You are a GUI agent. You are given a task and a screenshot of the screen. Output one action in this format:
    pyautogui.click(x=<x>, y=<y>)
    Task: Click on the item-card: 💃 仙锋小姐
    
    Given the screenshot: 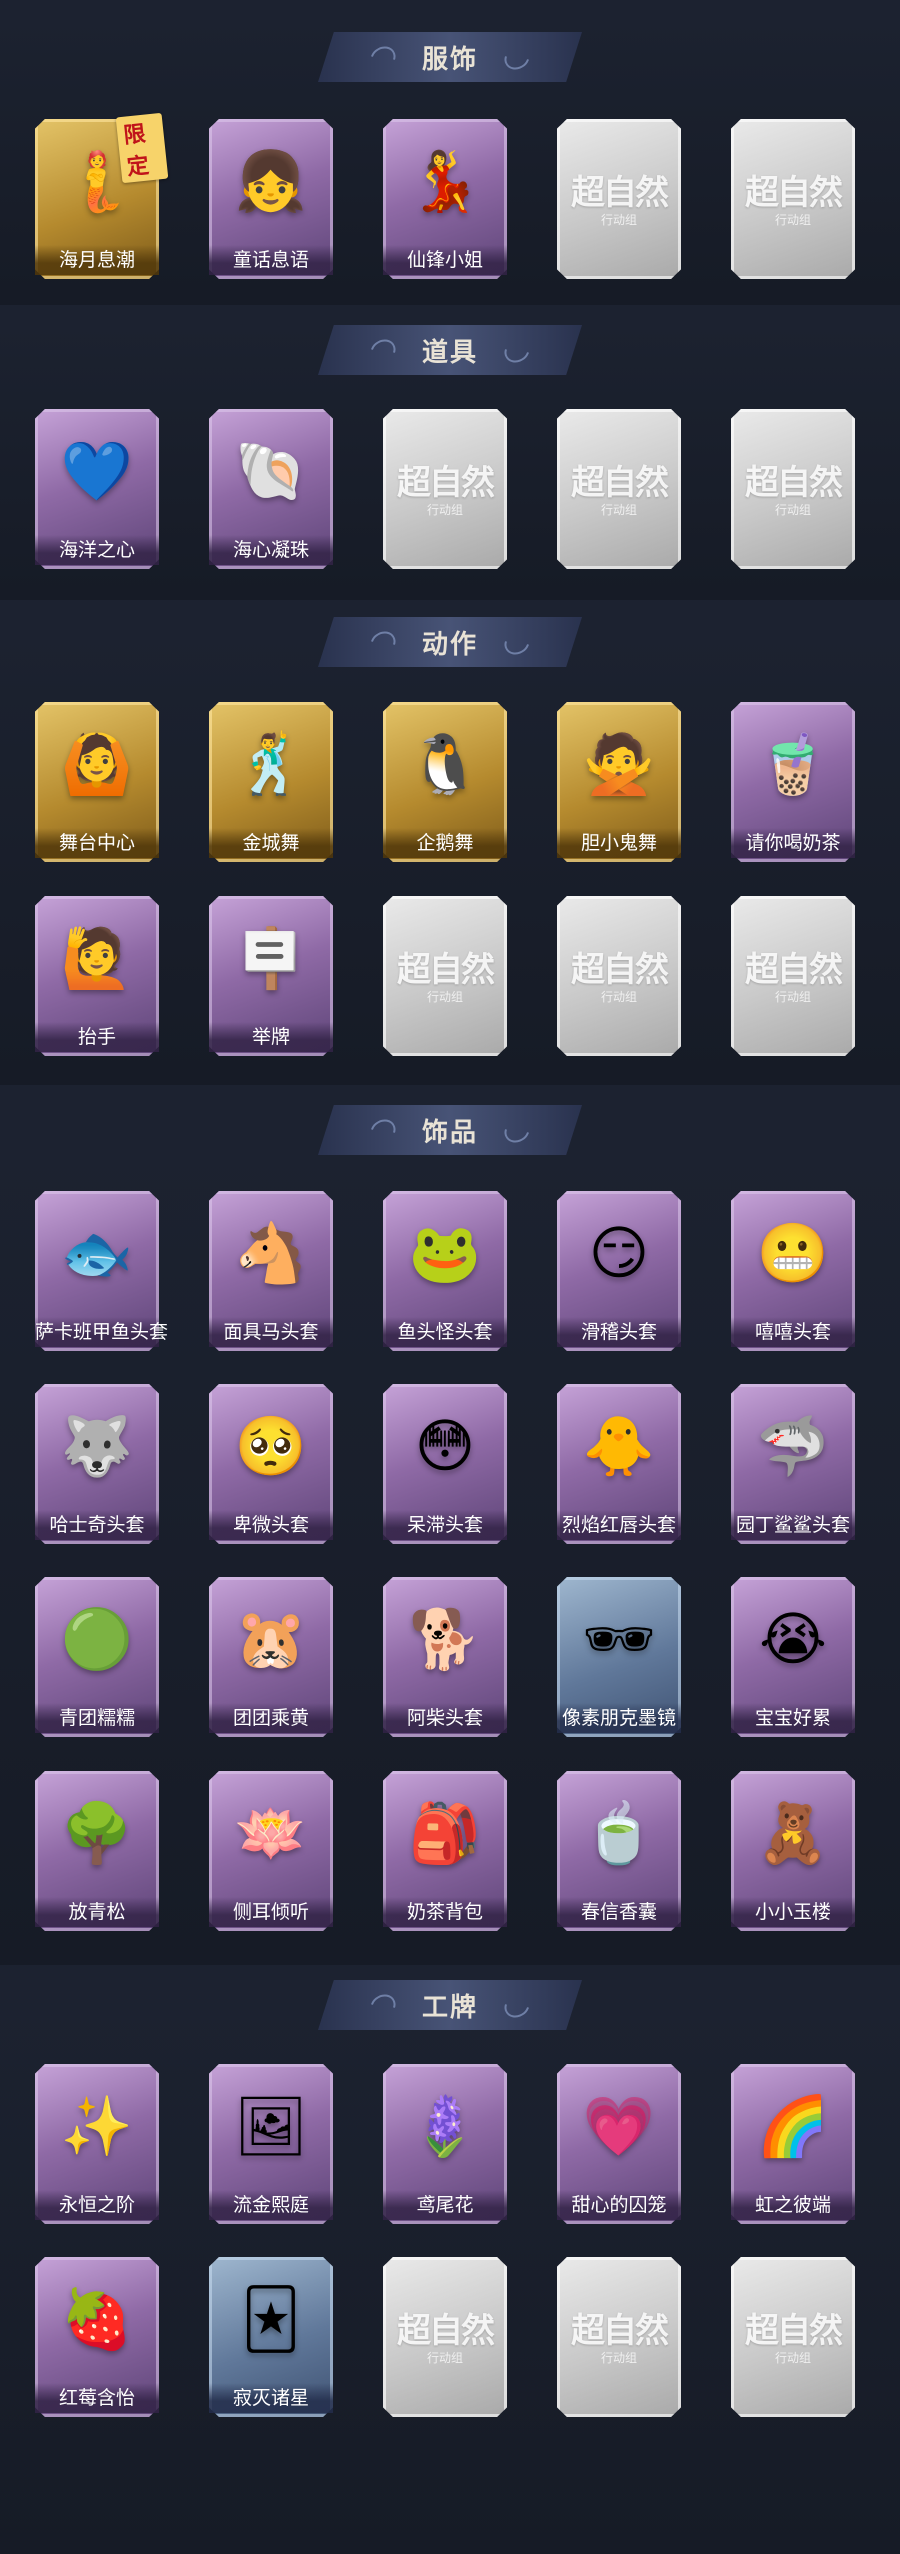 What is the action you would take?
    pyautogui.click(x=445, y=200)
    